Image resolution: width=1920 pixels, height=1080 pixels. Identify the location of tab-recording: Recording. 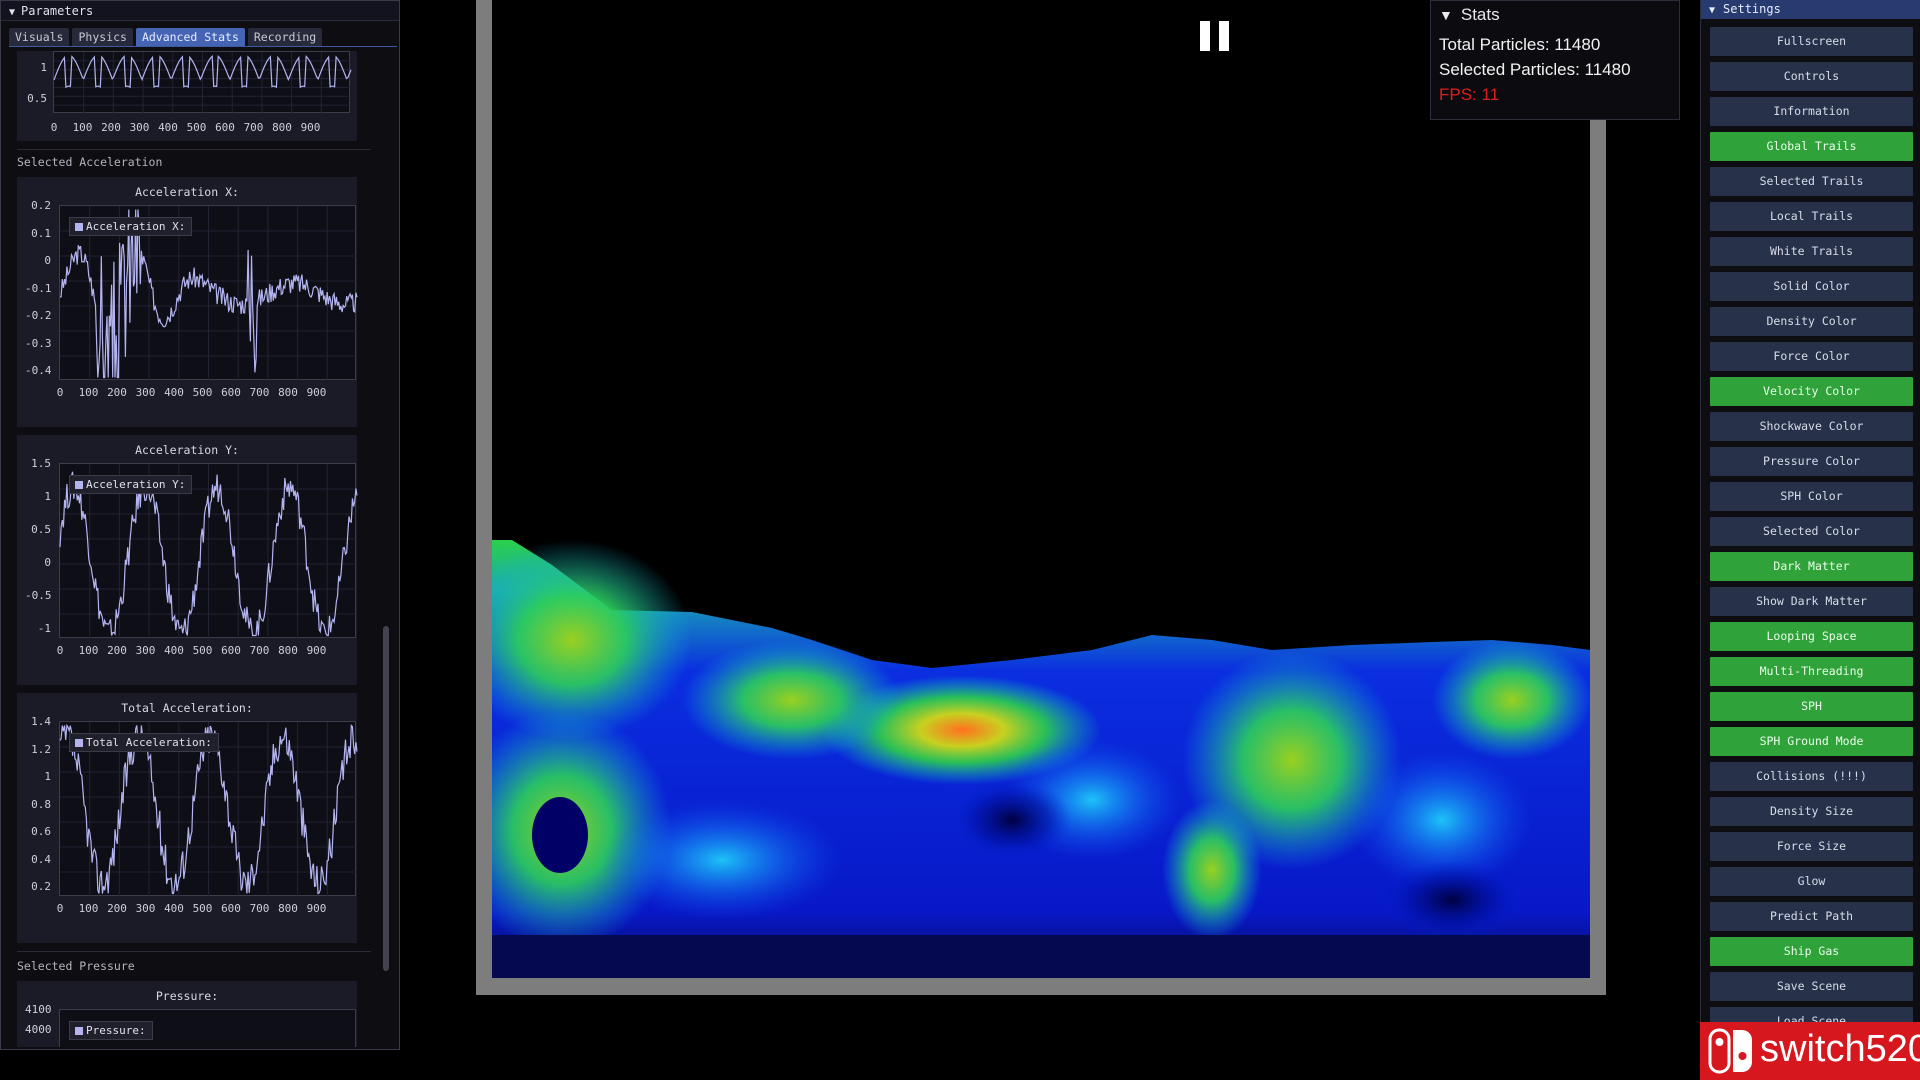
(285, 37).